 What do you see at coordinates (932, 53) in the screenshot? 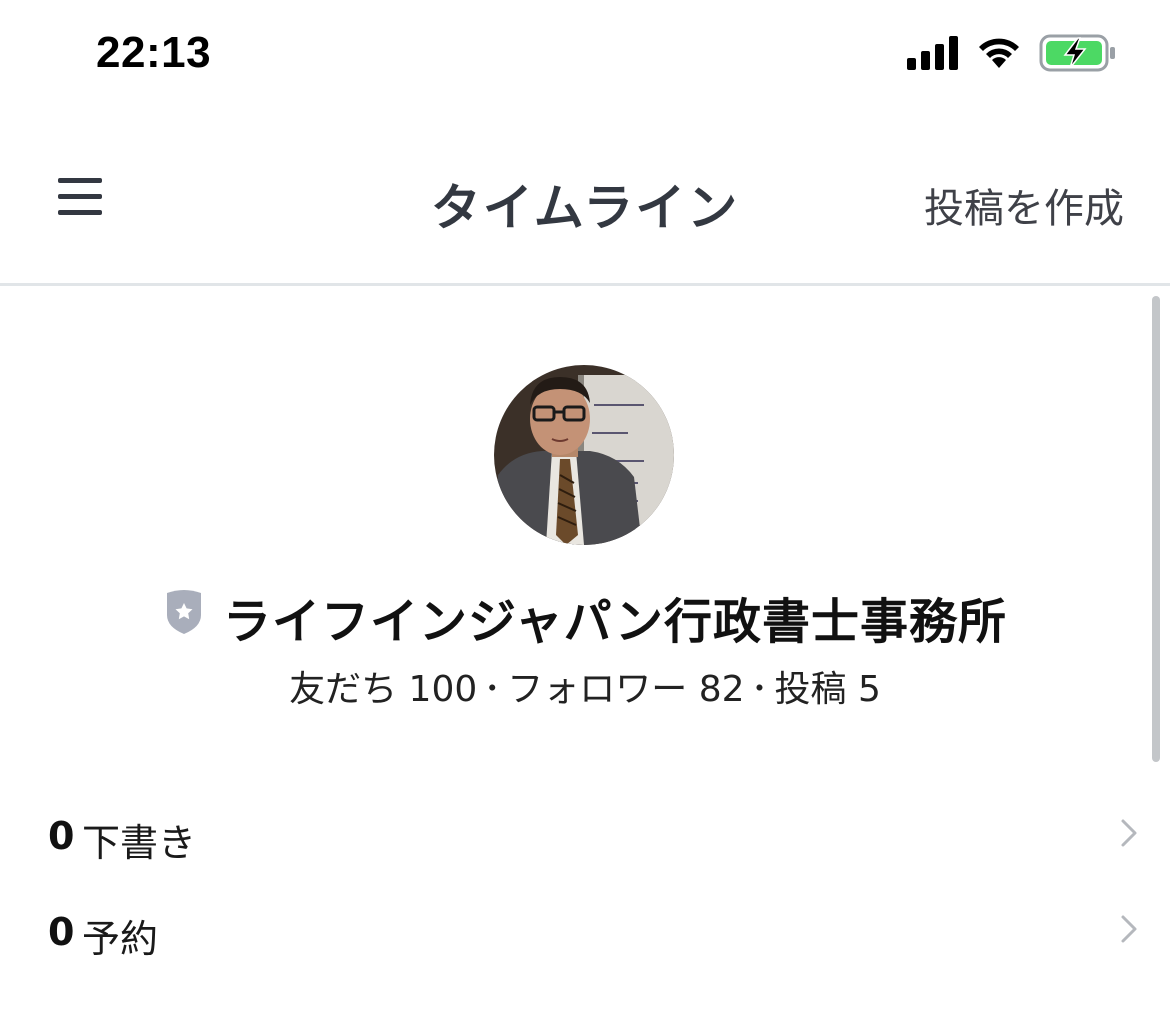
I see `cellular-signal-icon` at bounding box center [932, 53].